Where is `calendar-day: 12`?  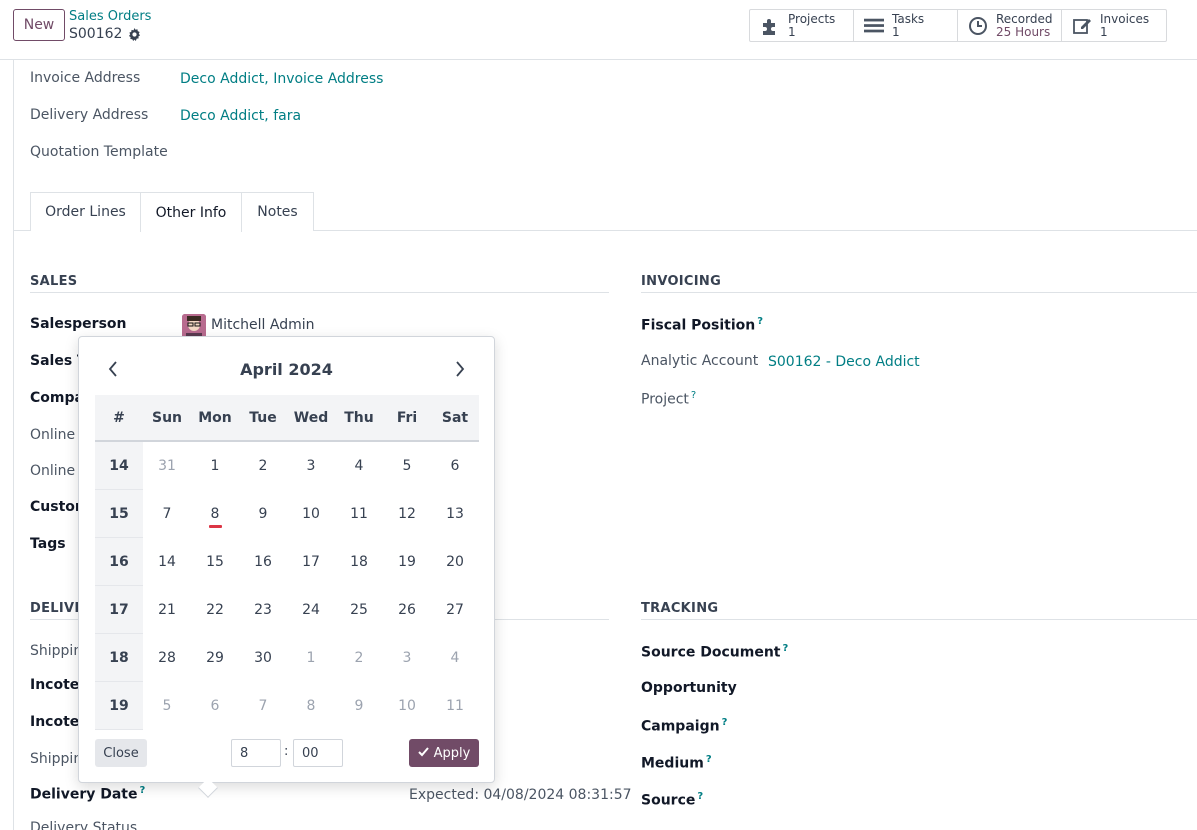 calendar-day: 12 is located at coordinates (407, 514).